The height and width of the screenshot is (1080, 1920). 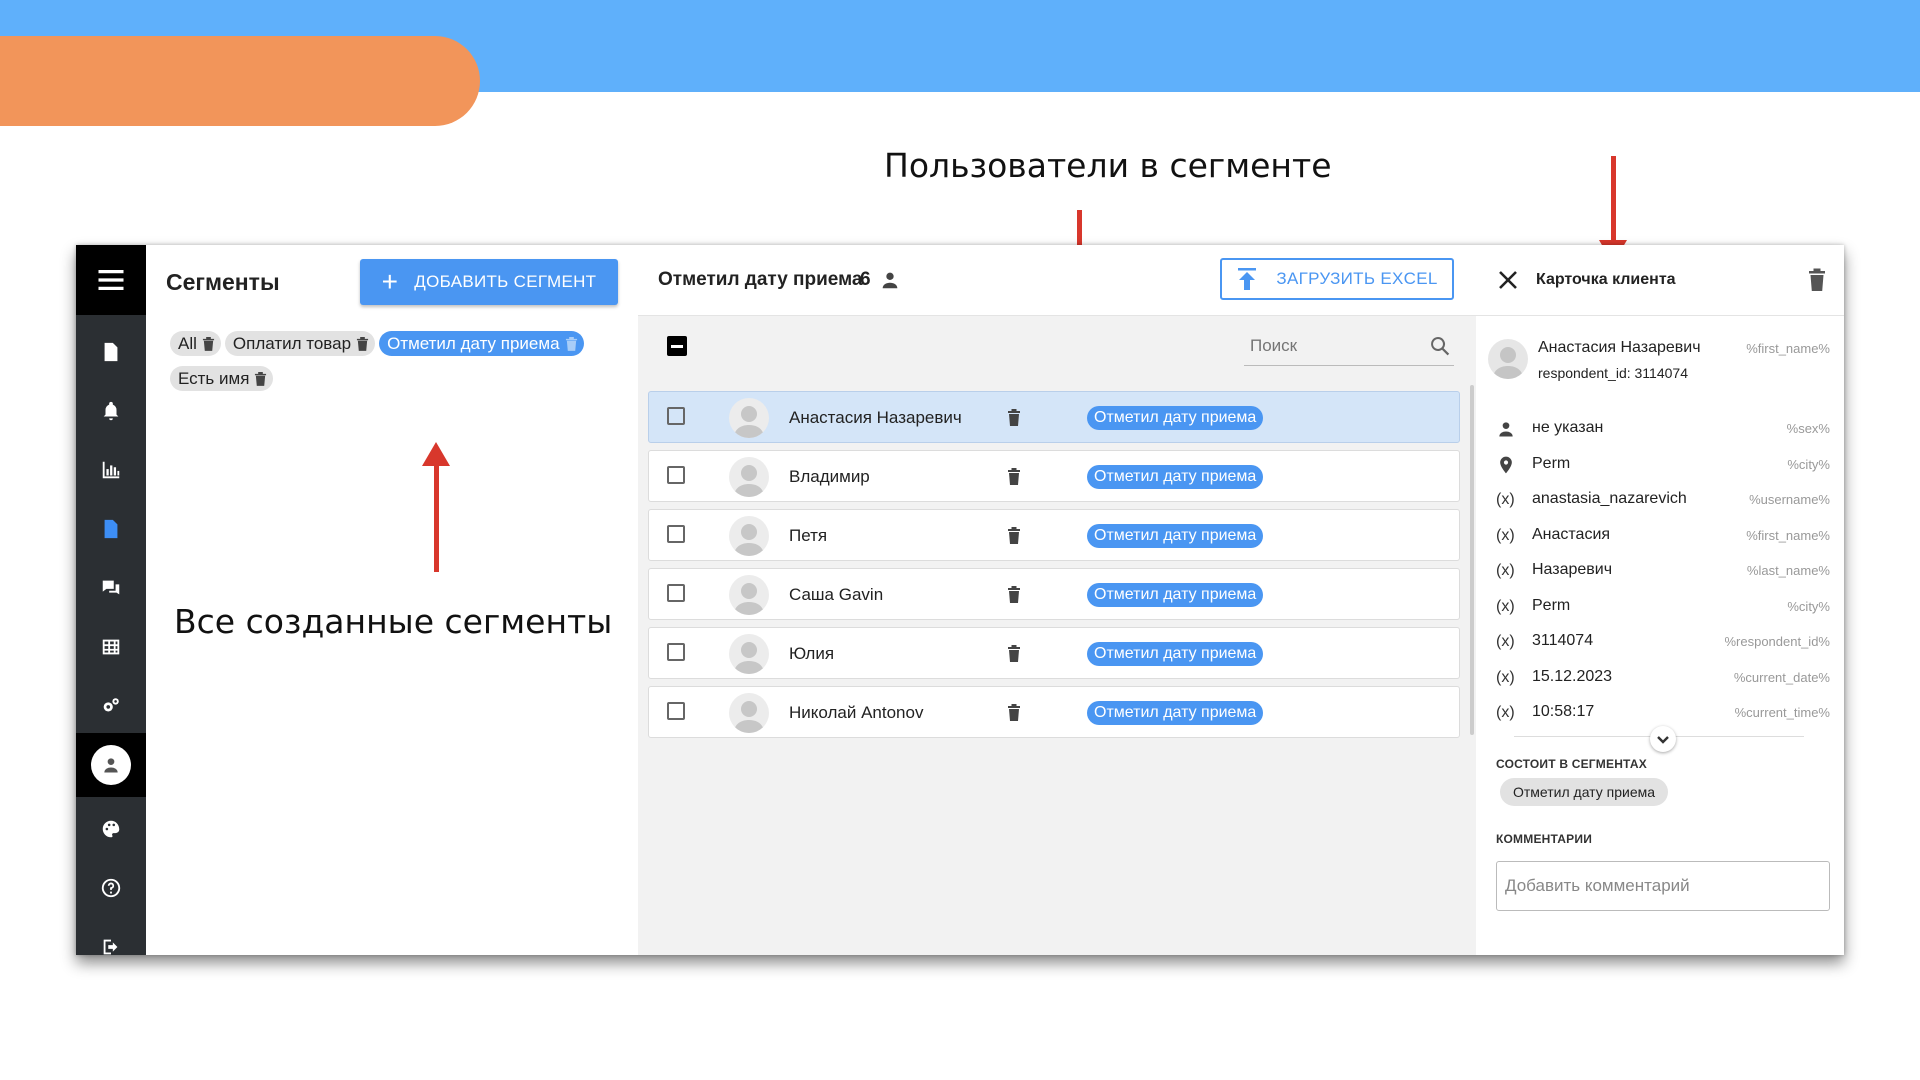 I want to click on attribute-row-respondent-id: (x) 3114074 %respondent_id%, so click(x=1663, y=642).